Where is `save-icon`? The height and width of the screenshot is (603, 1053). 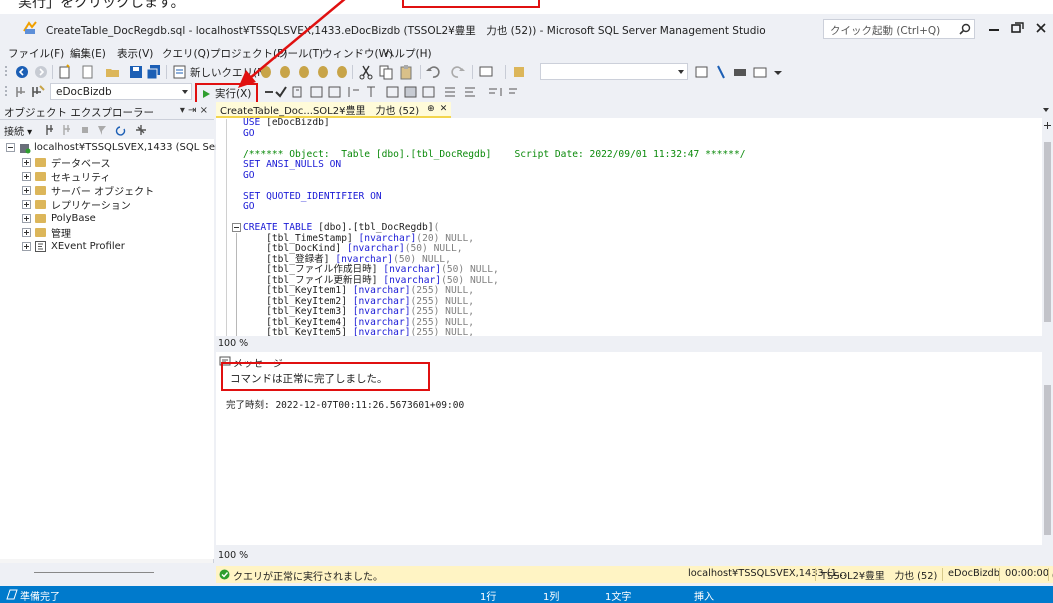 save-icon is located at coordinates (136, 72).